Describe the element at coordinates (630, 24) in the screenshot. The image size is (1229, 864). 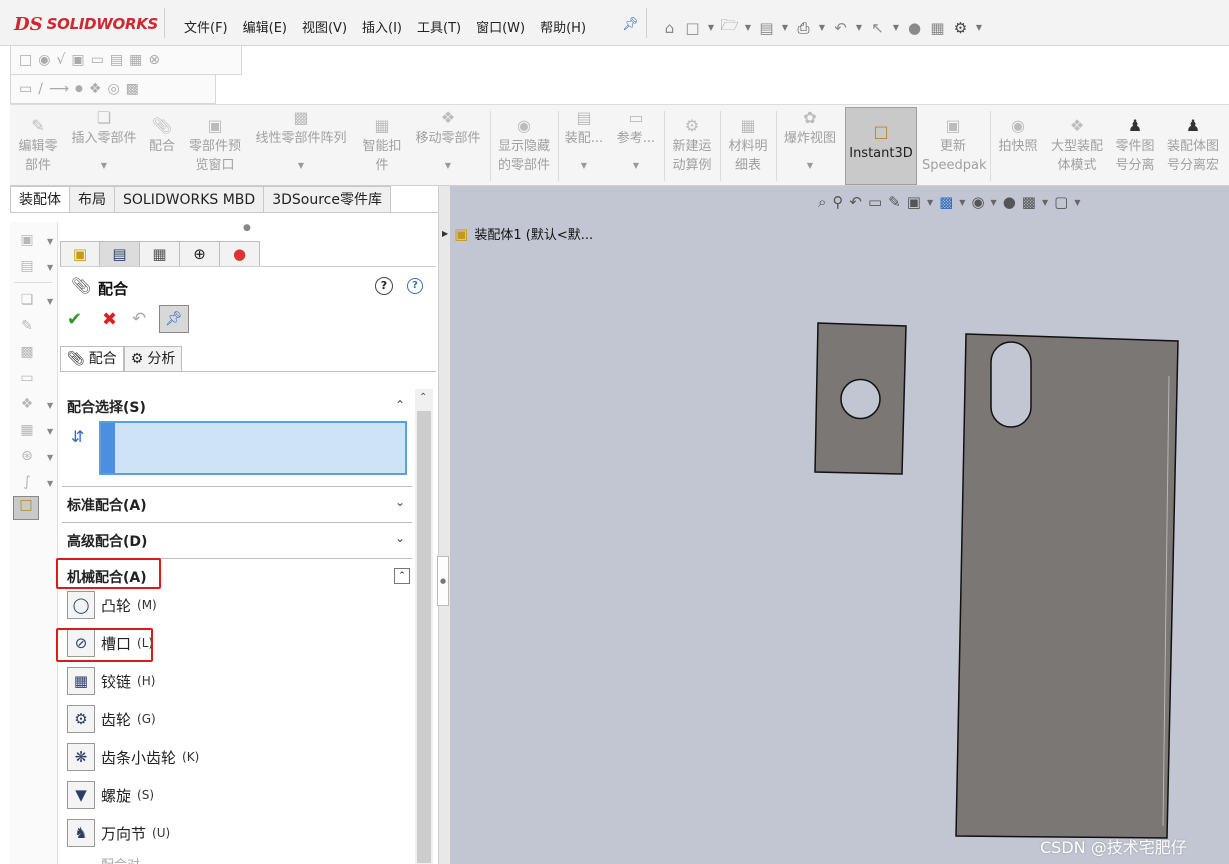
I see `pin-menu-icon: 📌︎` at that location.